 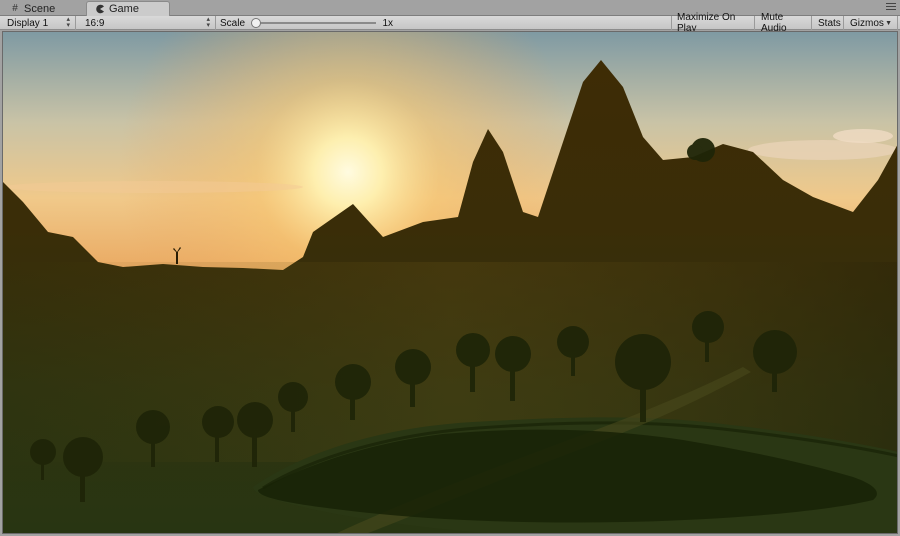 I want to click on stats-toggle: Stats, so click(x=828, y=23).